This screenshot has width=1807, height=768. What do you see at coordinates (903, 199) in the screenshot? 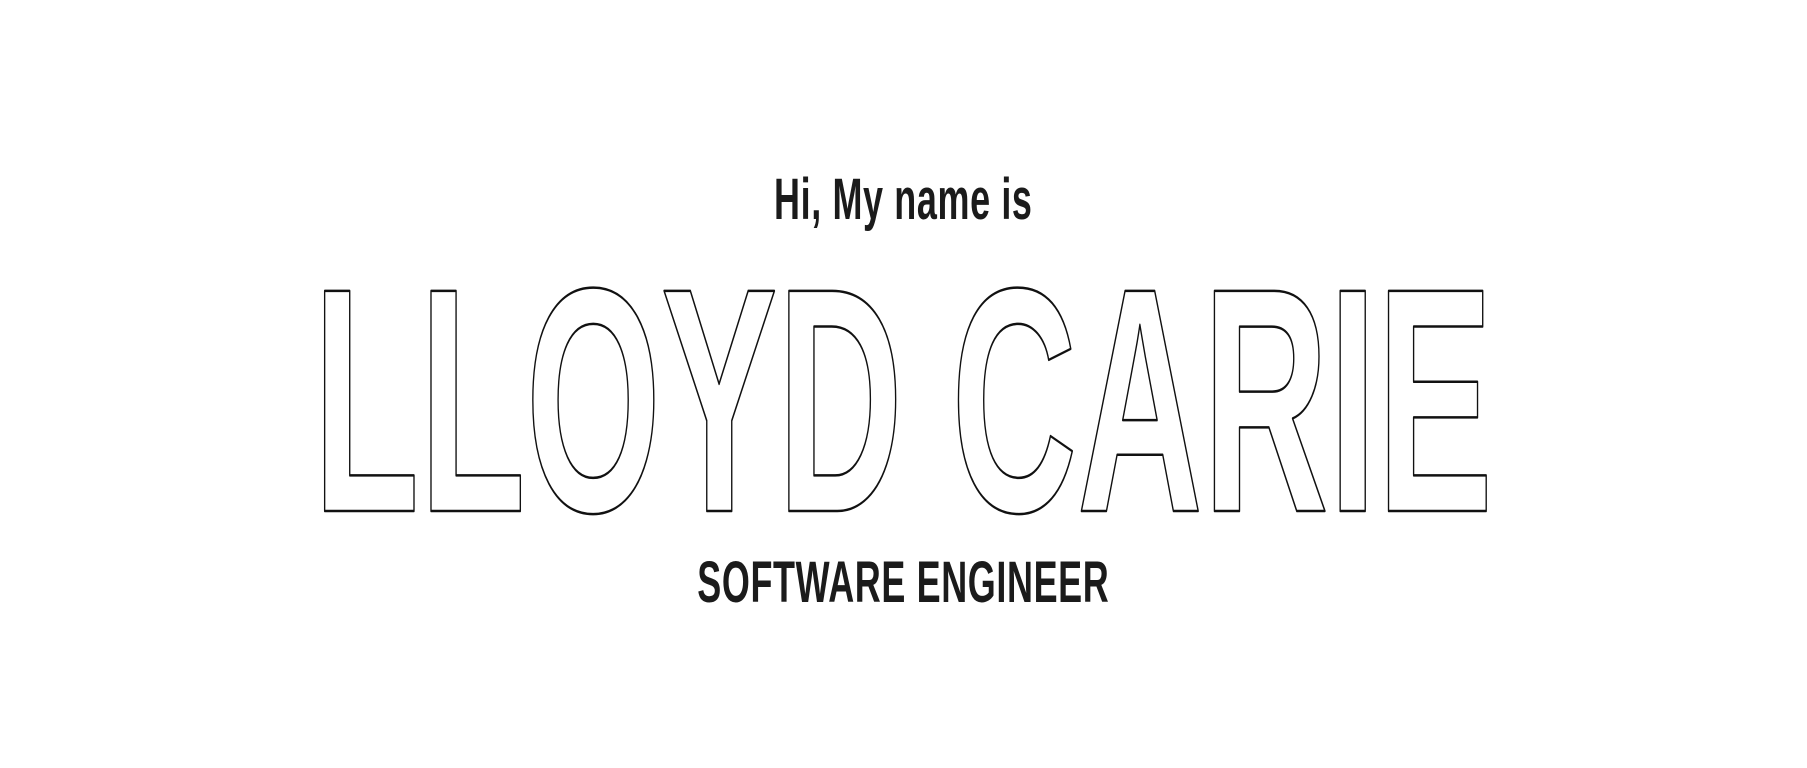
I see `greeting-text: Hi, My name is` at bounding box center [903, 199].